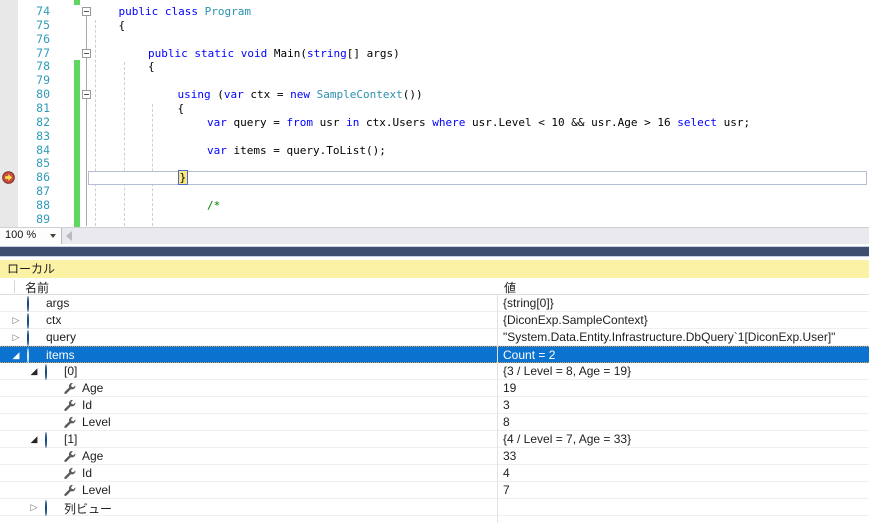  What do you see at coordinates (43, 107) in the screenshot?
I see `line-number: 81` at bounding box center [43, 107].